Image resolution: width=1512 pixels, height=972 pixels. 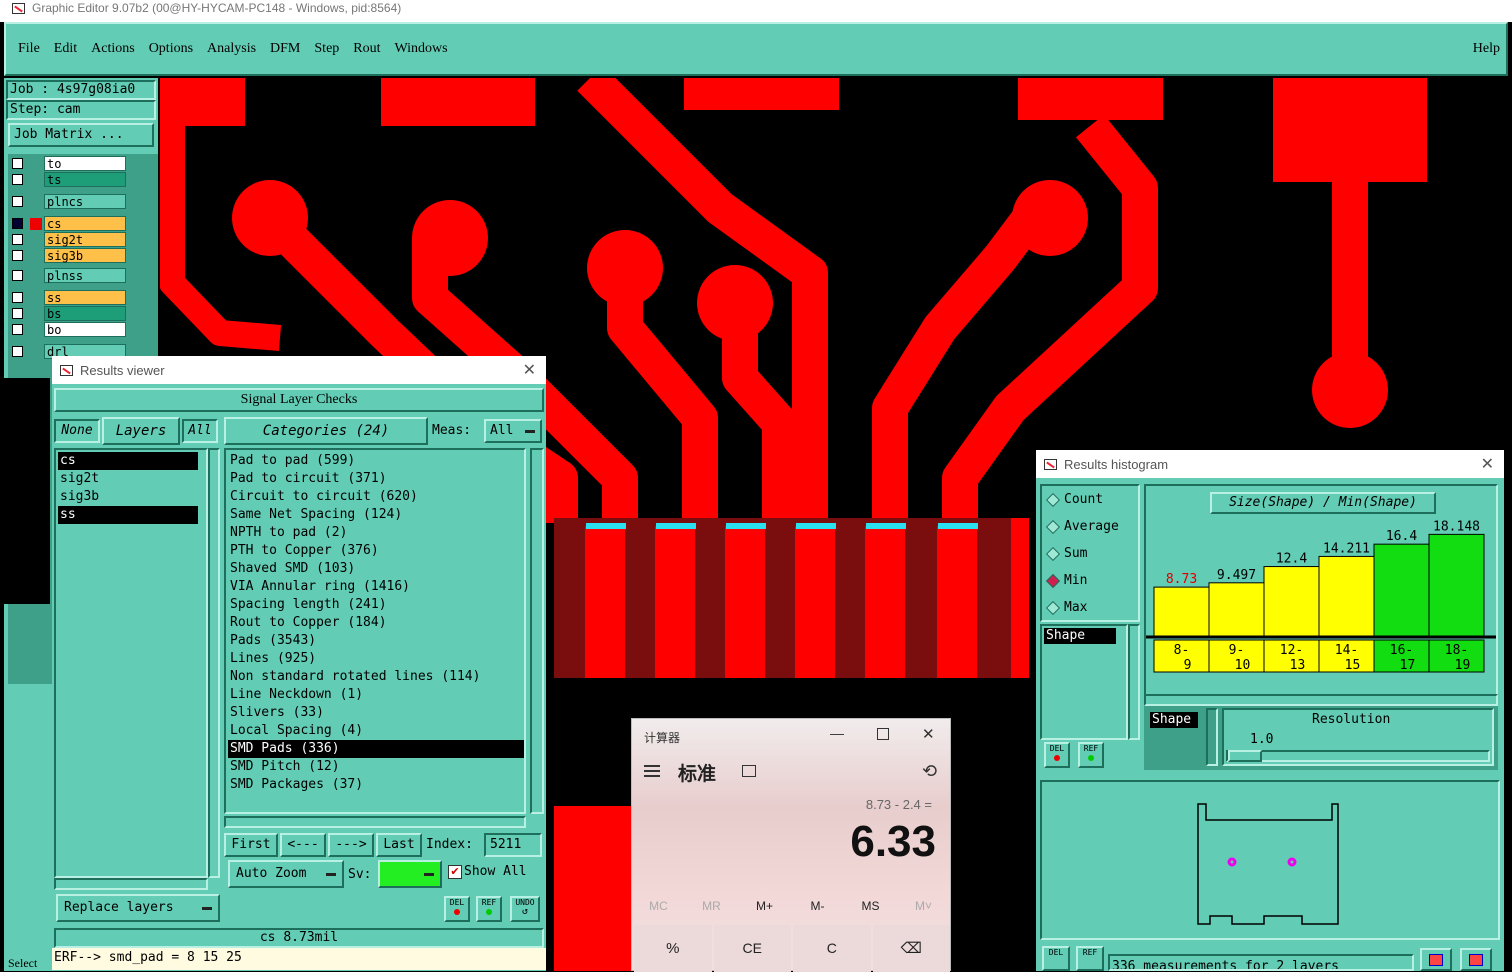 What do you see at coordinates (69, 256) in the screenshot?
I see `layer-row-sig3b: sig3b` at bounding box center [69, 256].